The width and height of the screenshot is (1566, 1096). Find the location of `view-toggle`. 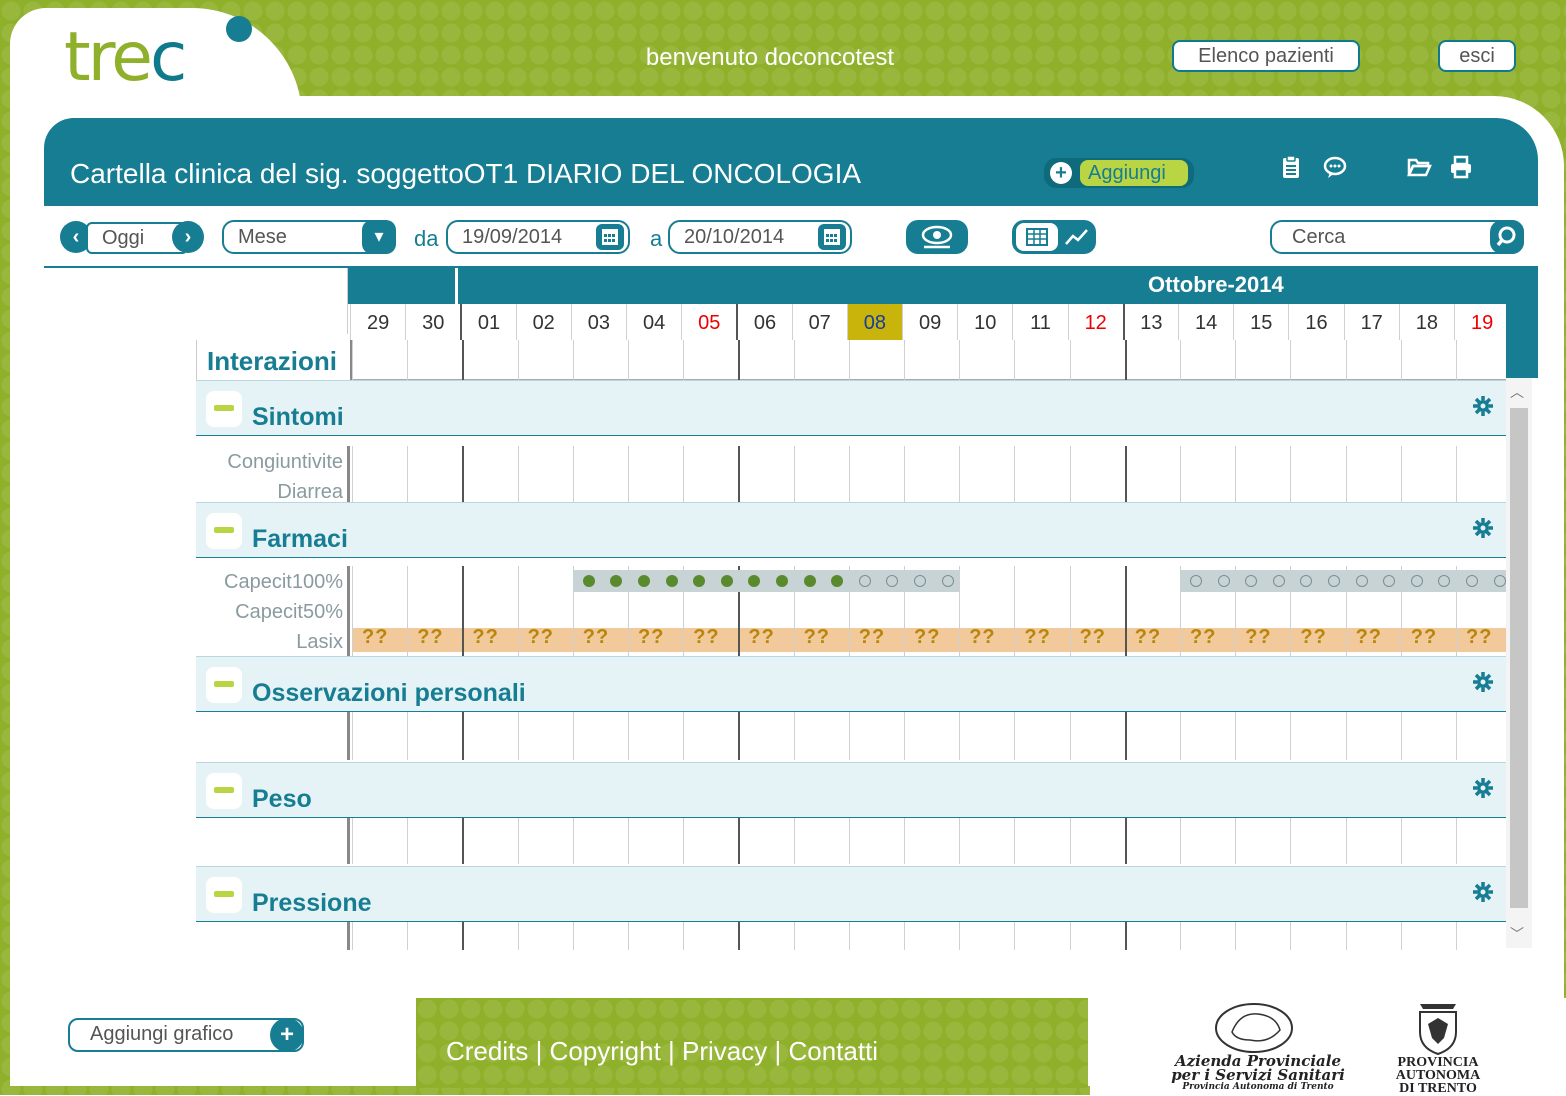

view-toggle is located at coordinates (1054, 237).